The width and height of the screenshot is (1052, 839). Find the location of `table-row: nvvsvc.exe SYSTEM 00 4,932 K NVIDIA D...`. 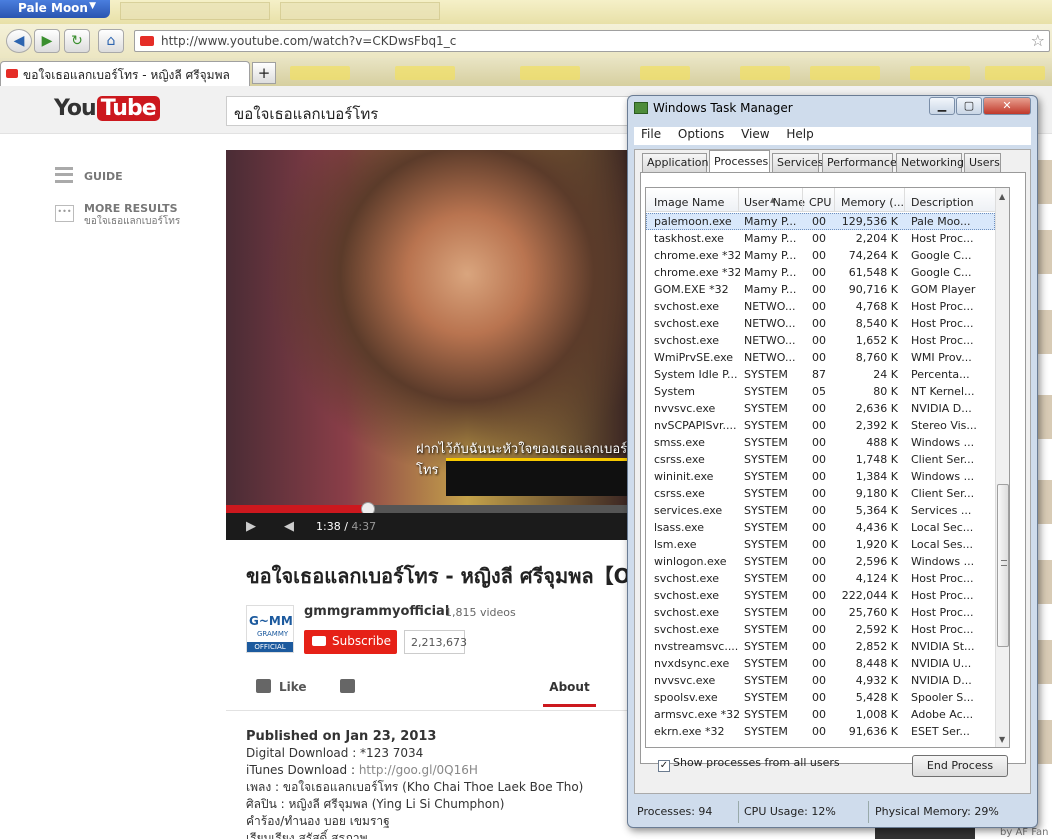

table-row: nvvsvc.exe SYSTEM 00 4,932 K NVIDIA D... is located at coordinates (820, 680).